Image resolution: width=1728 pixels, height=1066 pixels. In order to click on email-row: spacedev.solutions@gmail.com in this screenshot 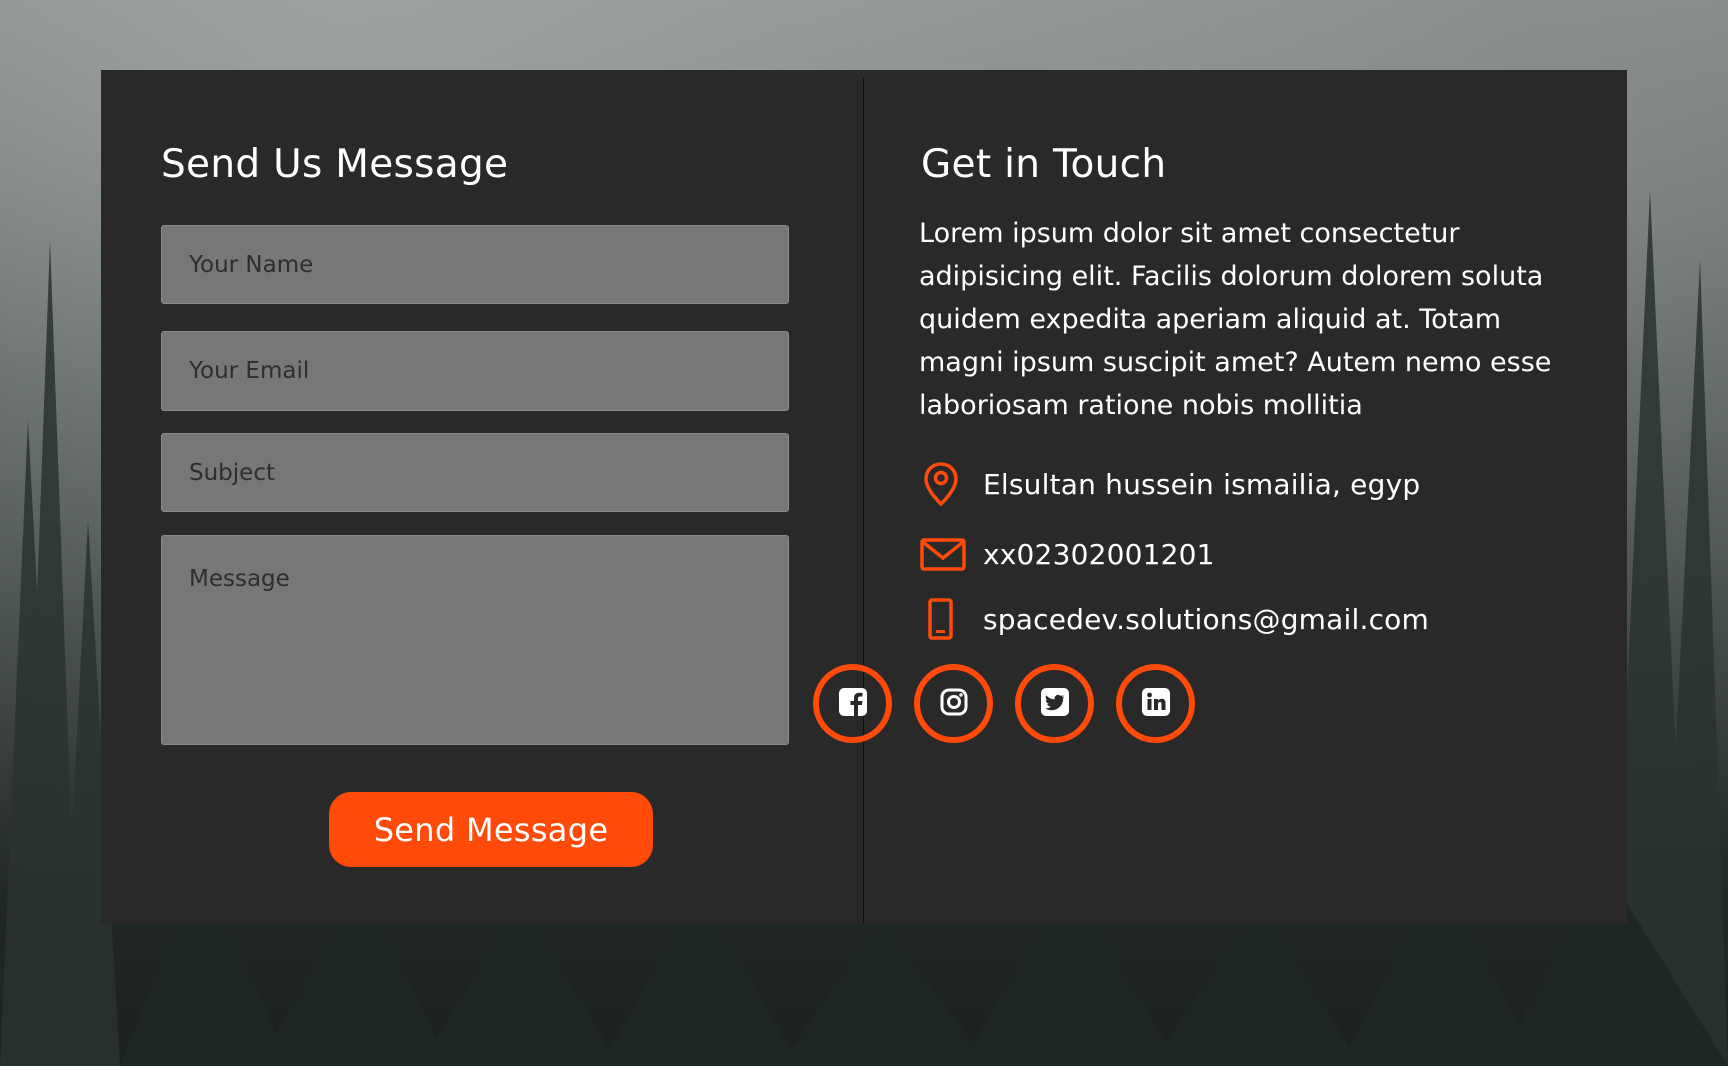, I will do `click(1174, 619)`.